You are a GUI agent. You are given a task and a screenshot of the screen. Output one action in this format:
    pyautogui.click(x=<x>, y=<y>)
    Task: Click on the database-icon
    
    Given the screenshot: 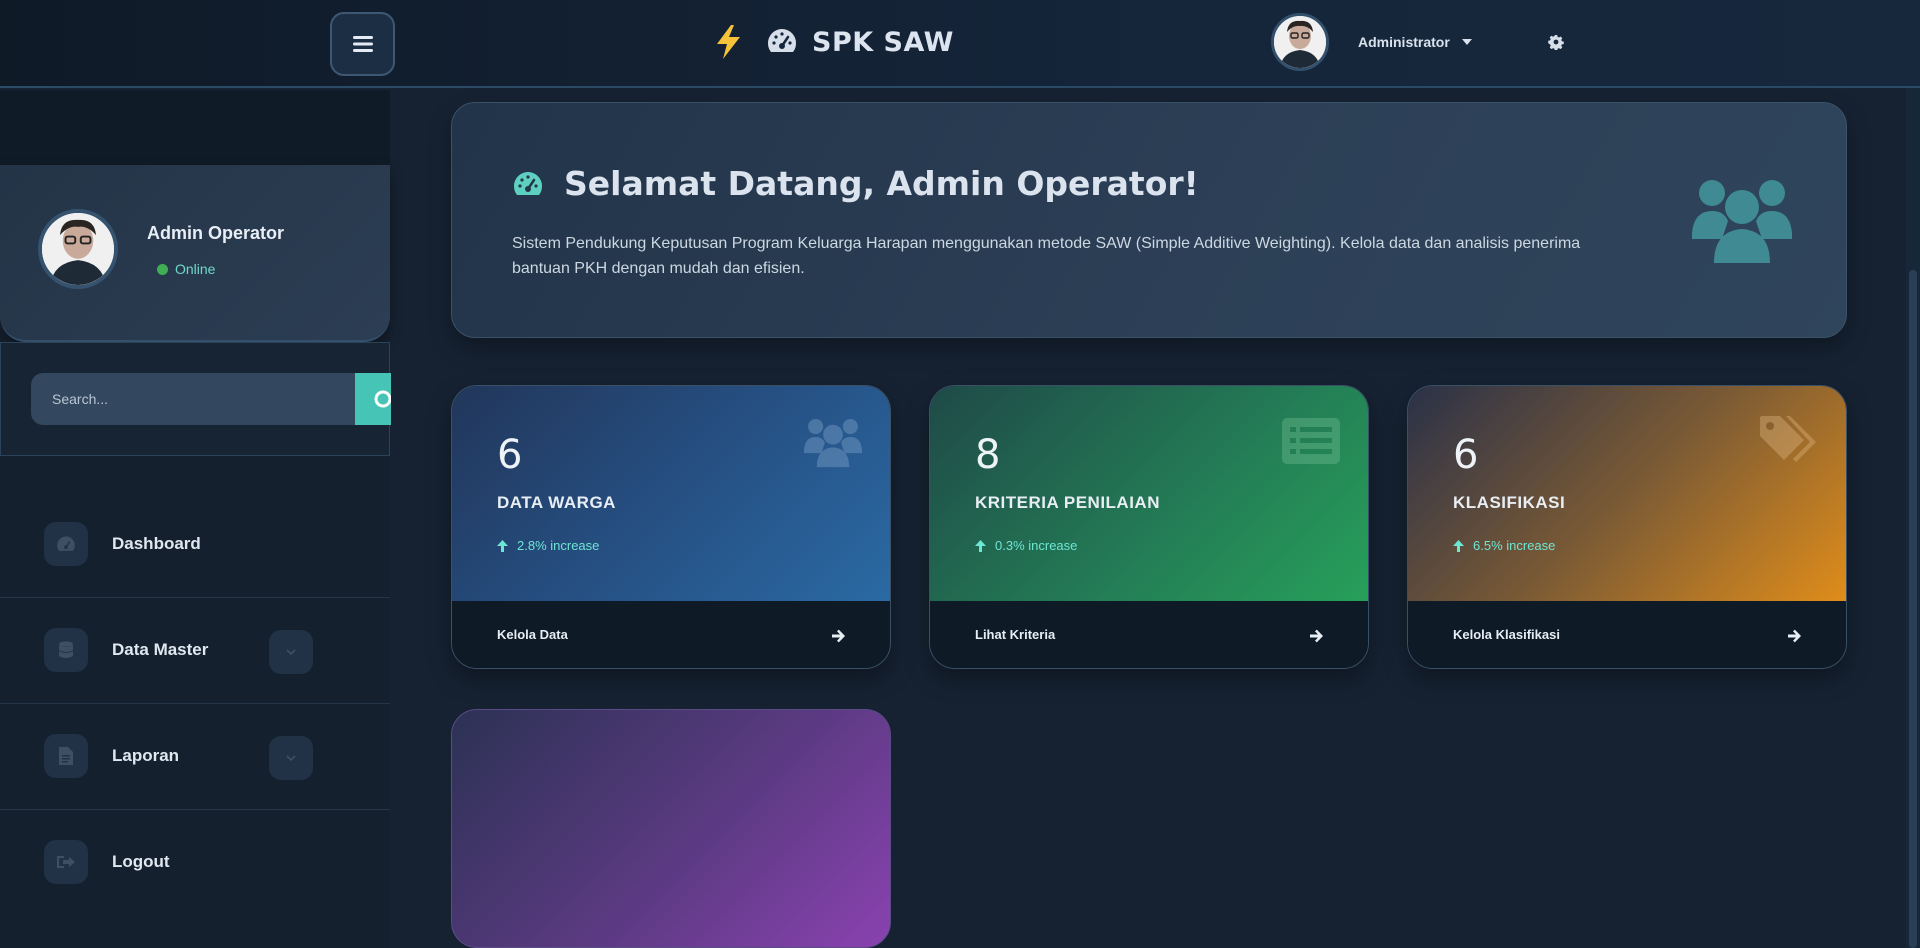 What is the action you would take?
    pyautogui.click(x=66, y=649)
    